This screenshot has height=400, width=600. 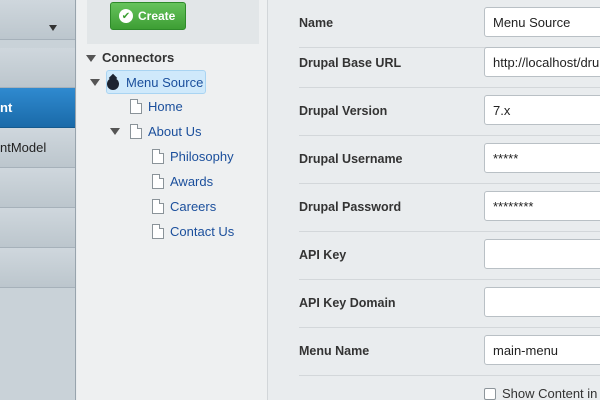 I want to click on api-key-domain-input, so click(x=542, y=302).